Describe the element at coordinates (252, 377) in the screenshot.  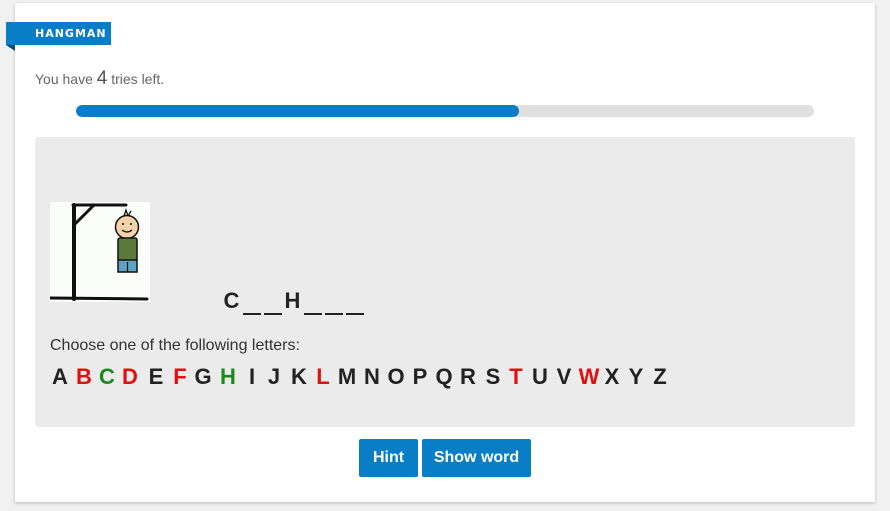
I see `letter-i-button: I` at that location.